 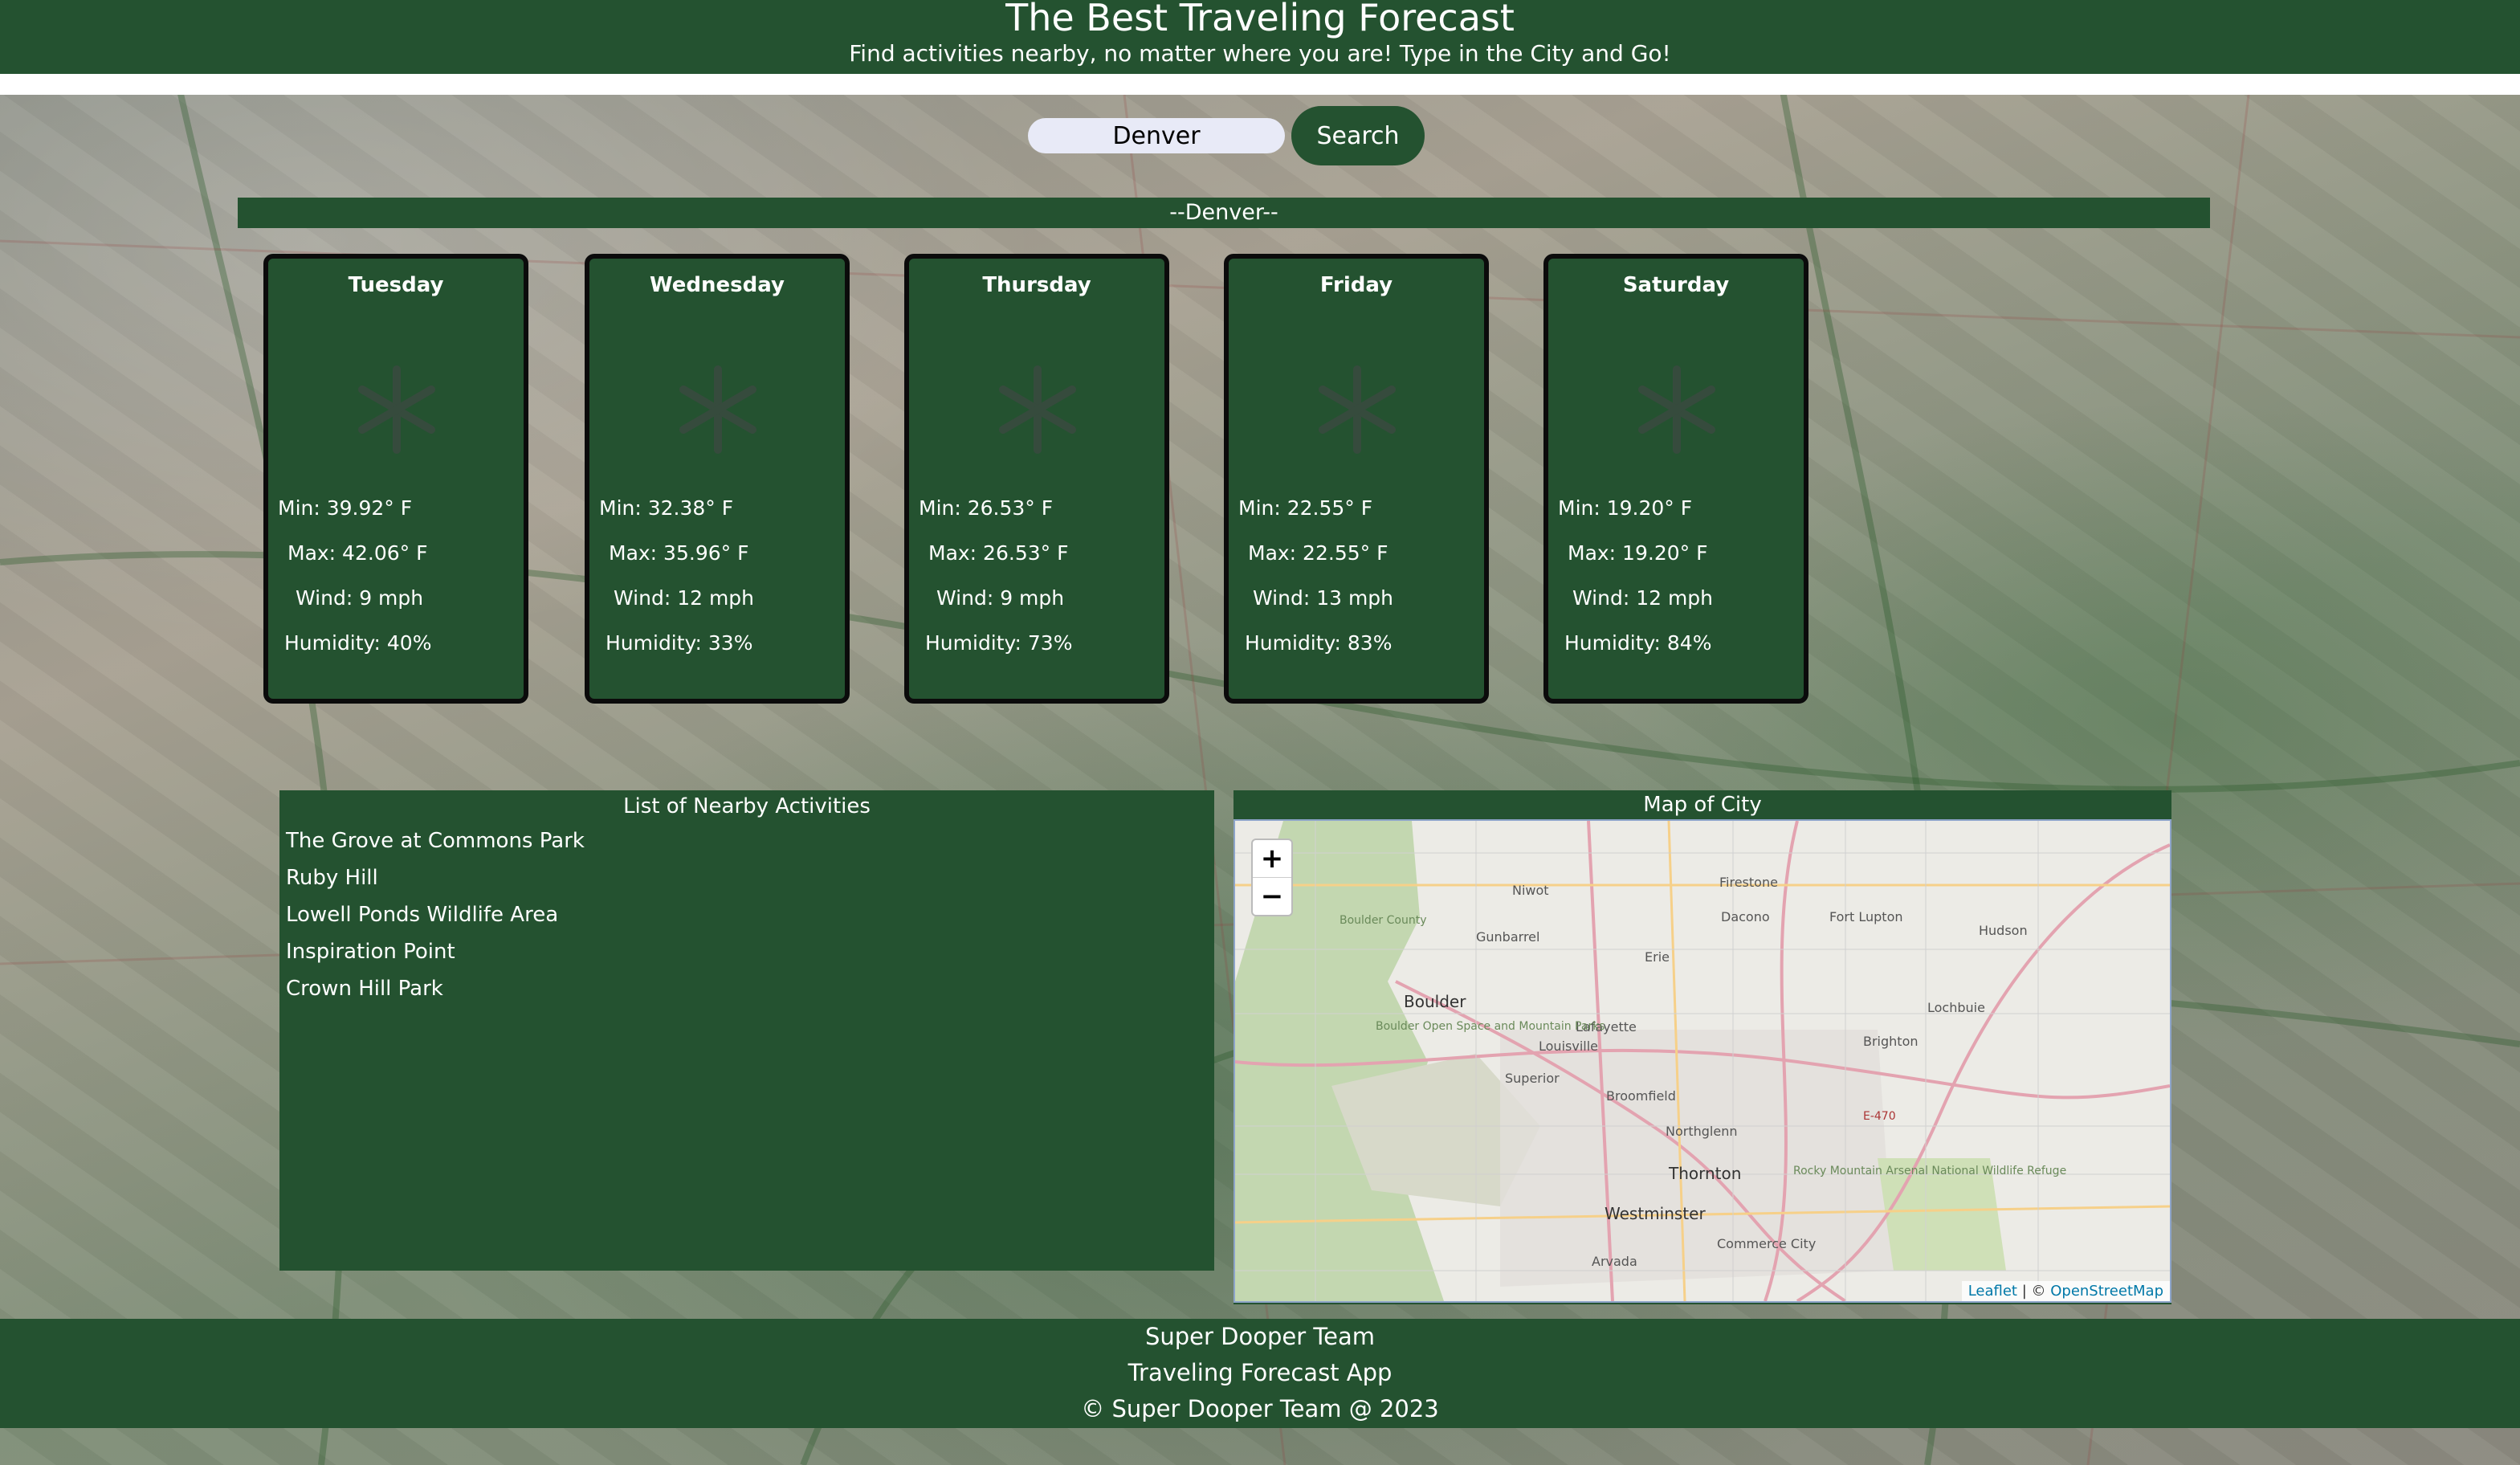 What do you see at coordinates (679, 643) in the screenshot?
I see `humidity: Humidity: 33%` at bounding box center [679, 643].